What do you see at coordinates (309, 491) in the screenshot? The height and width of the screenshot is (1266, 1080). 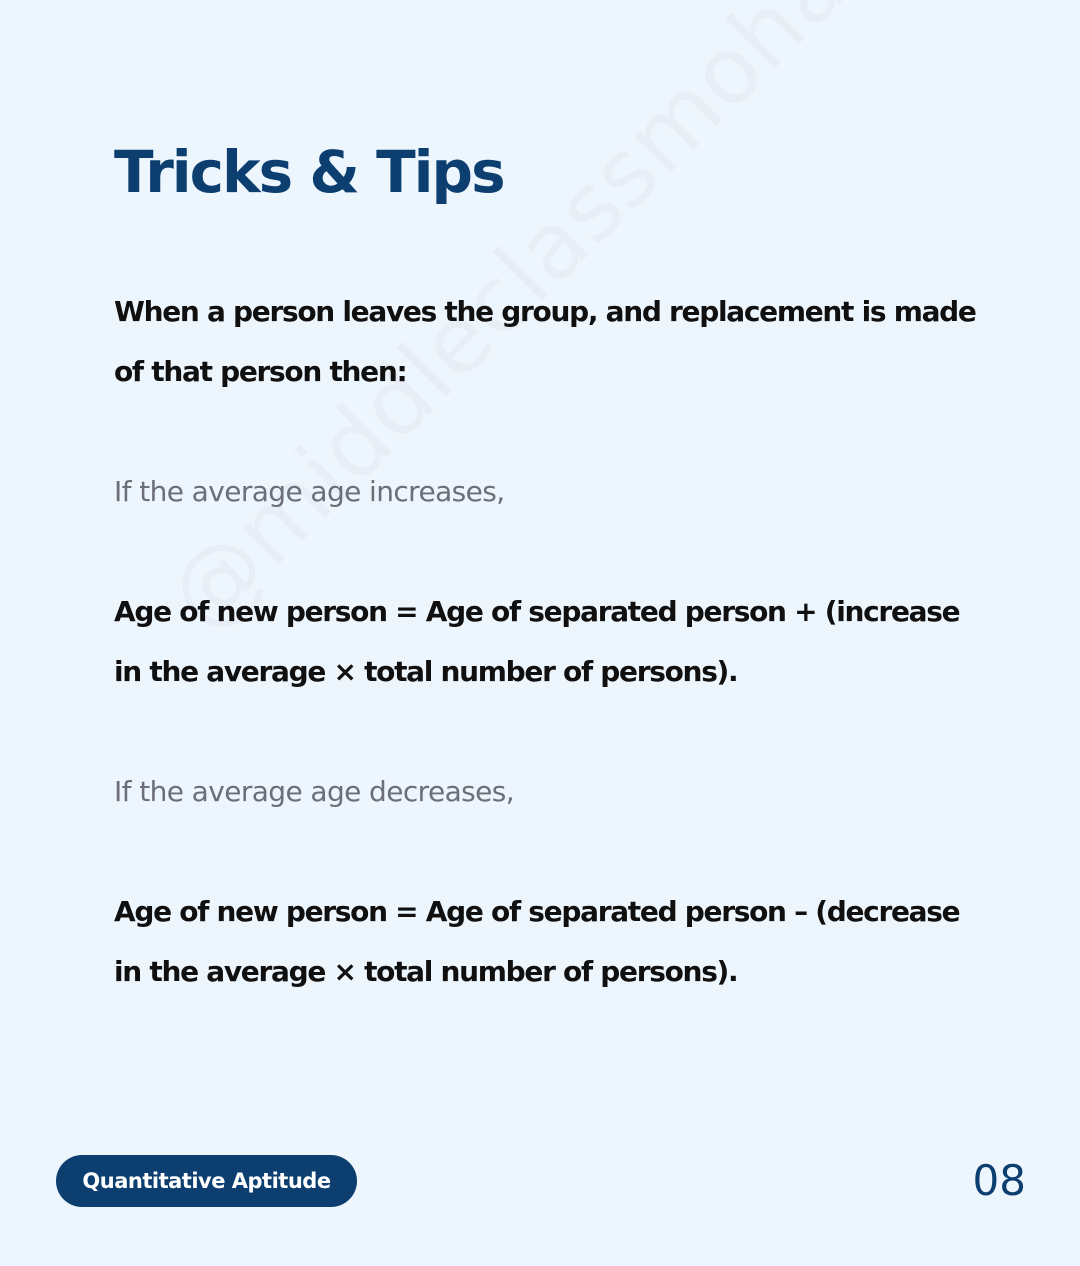 I see `condition-increase: If the average age increases,` at bounding box center [309, 491].